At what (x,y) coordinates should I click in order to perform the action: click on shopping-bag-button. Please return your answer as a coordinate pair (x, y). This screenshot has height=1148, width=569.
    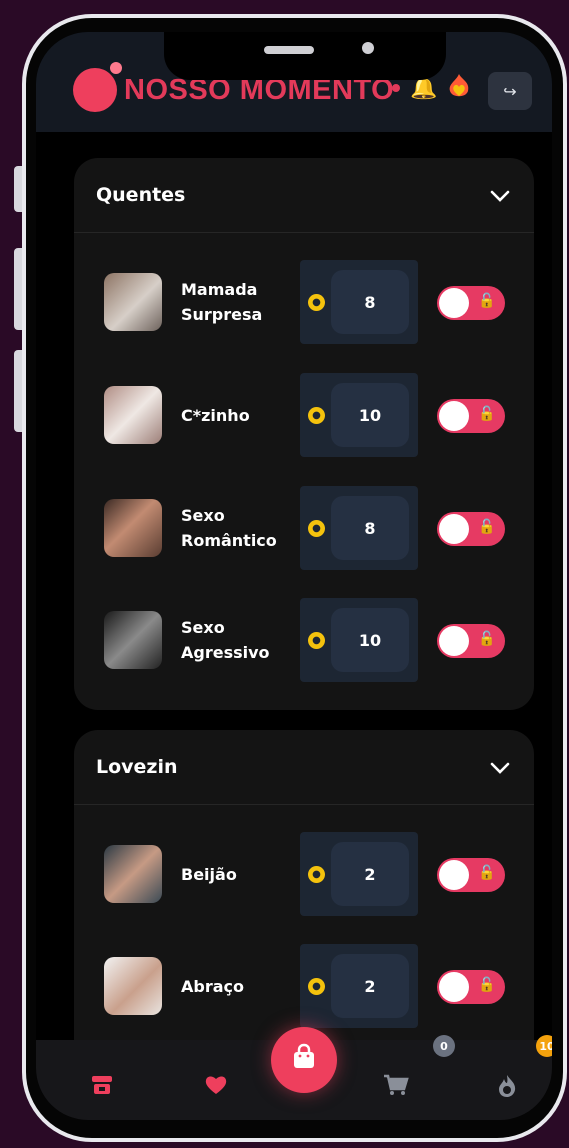
    Looking at the image, I should click on (304, 1060).